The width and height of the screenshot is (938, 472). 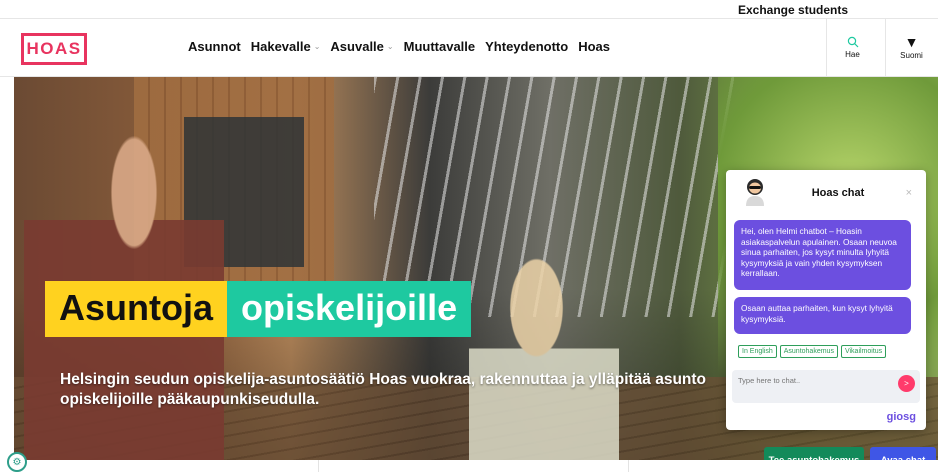 I want to click on search-button: Hae, so click(x=852, y=47).